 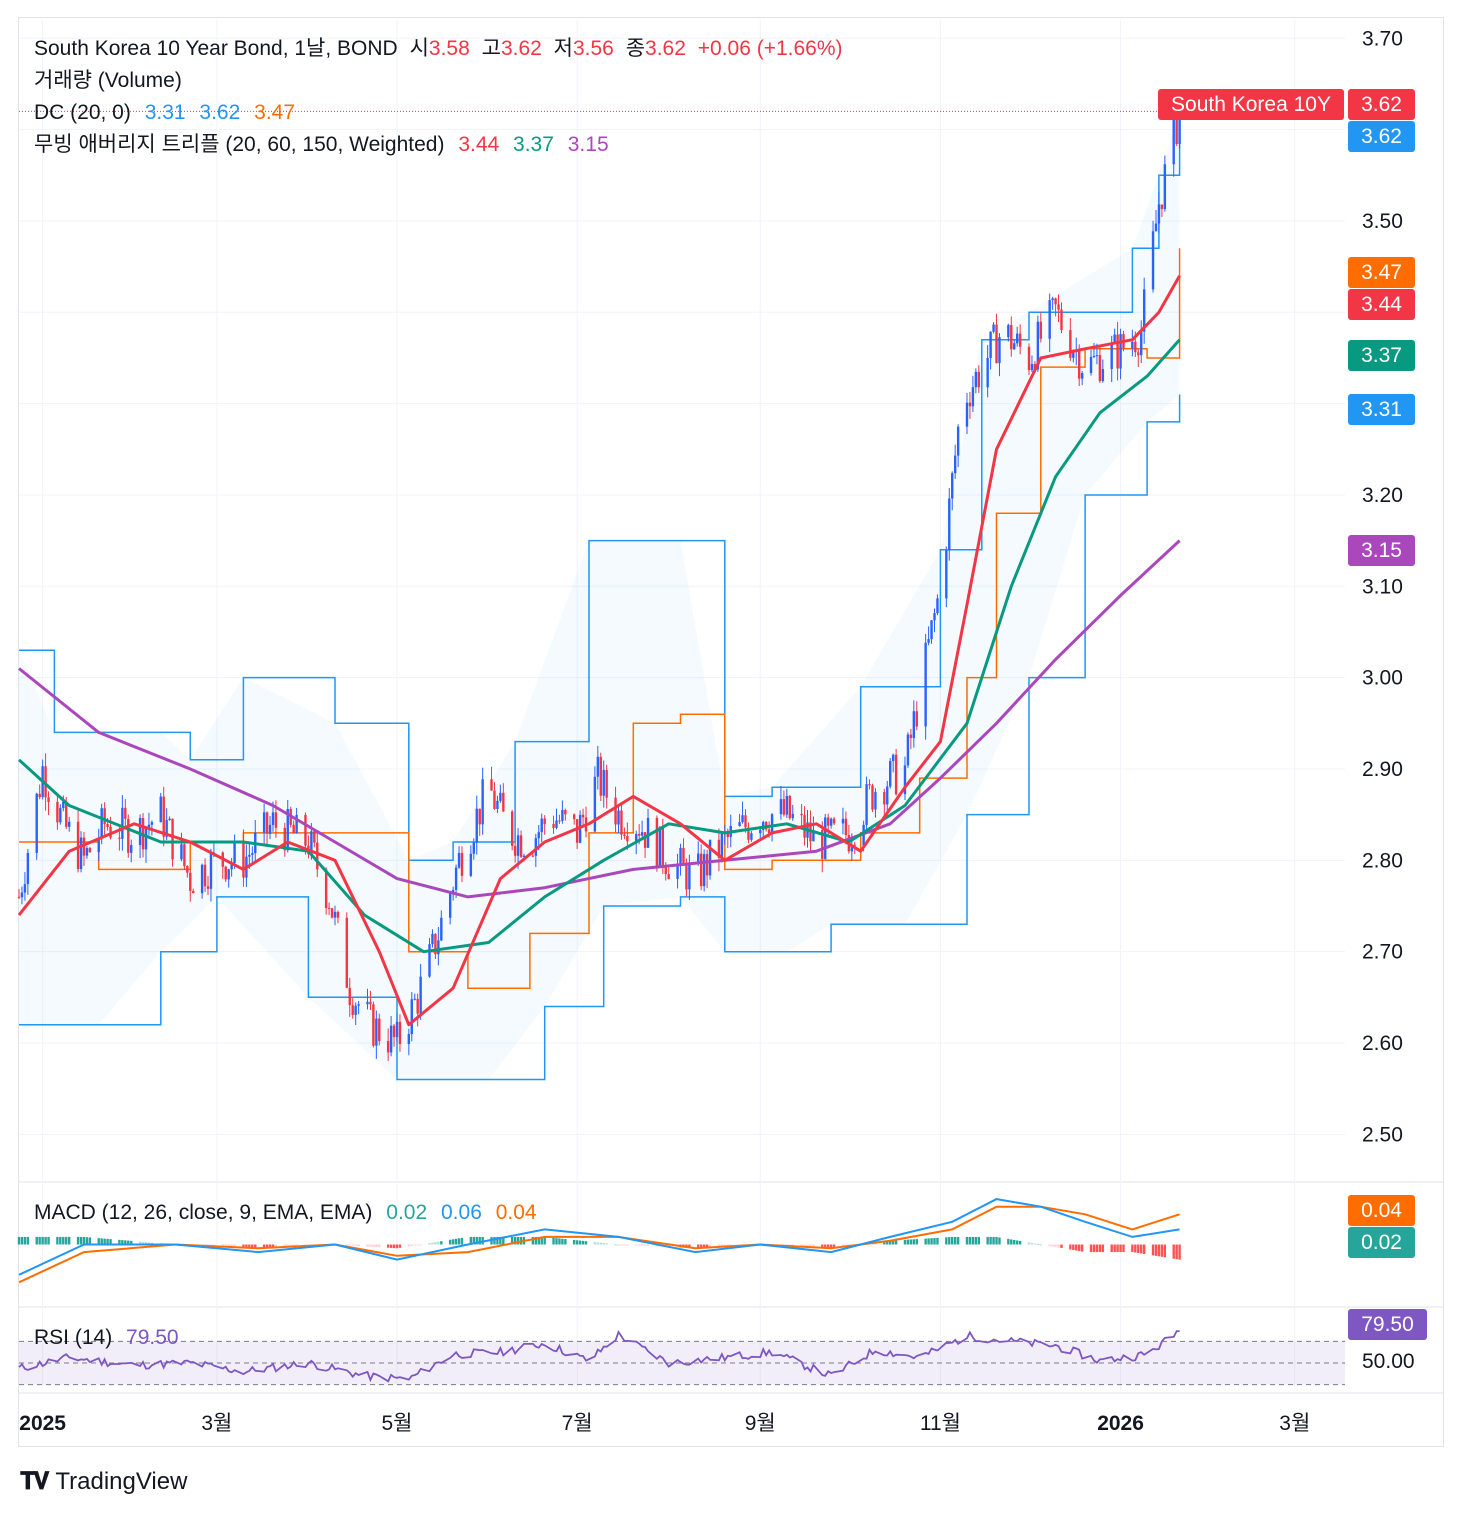 What do you see at coordinates (220, 112) in the screenshot?
I see `dc-upper-value: 3.62` at bounding box center [220, 112].